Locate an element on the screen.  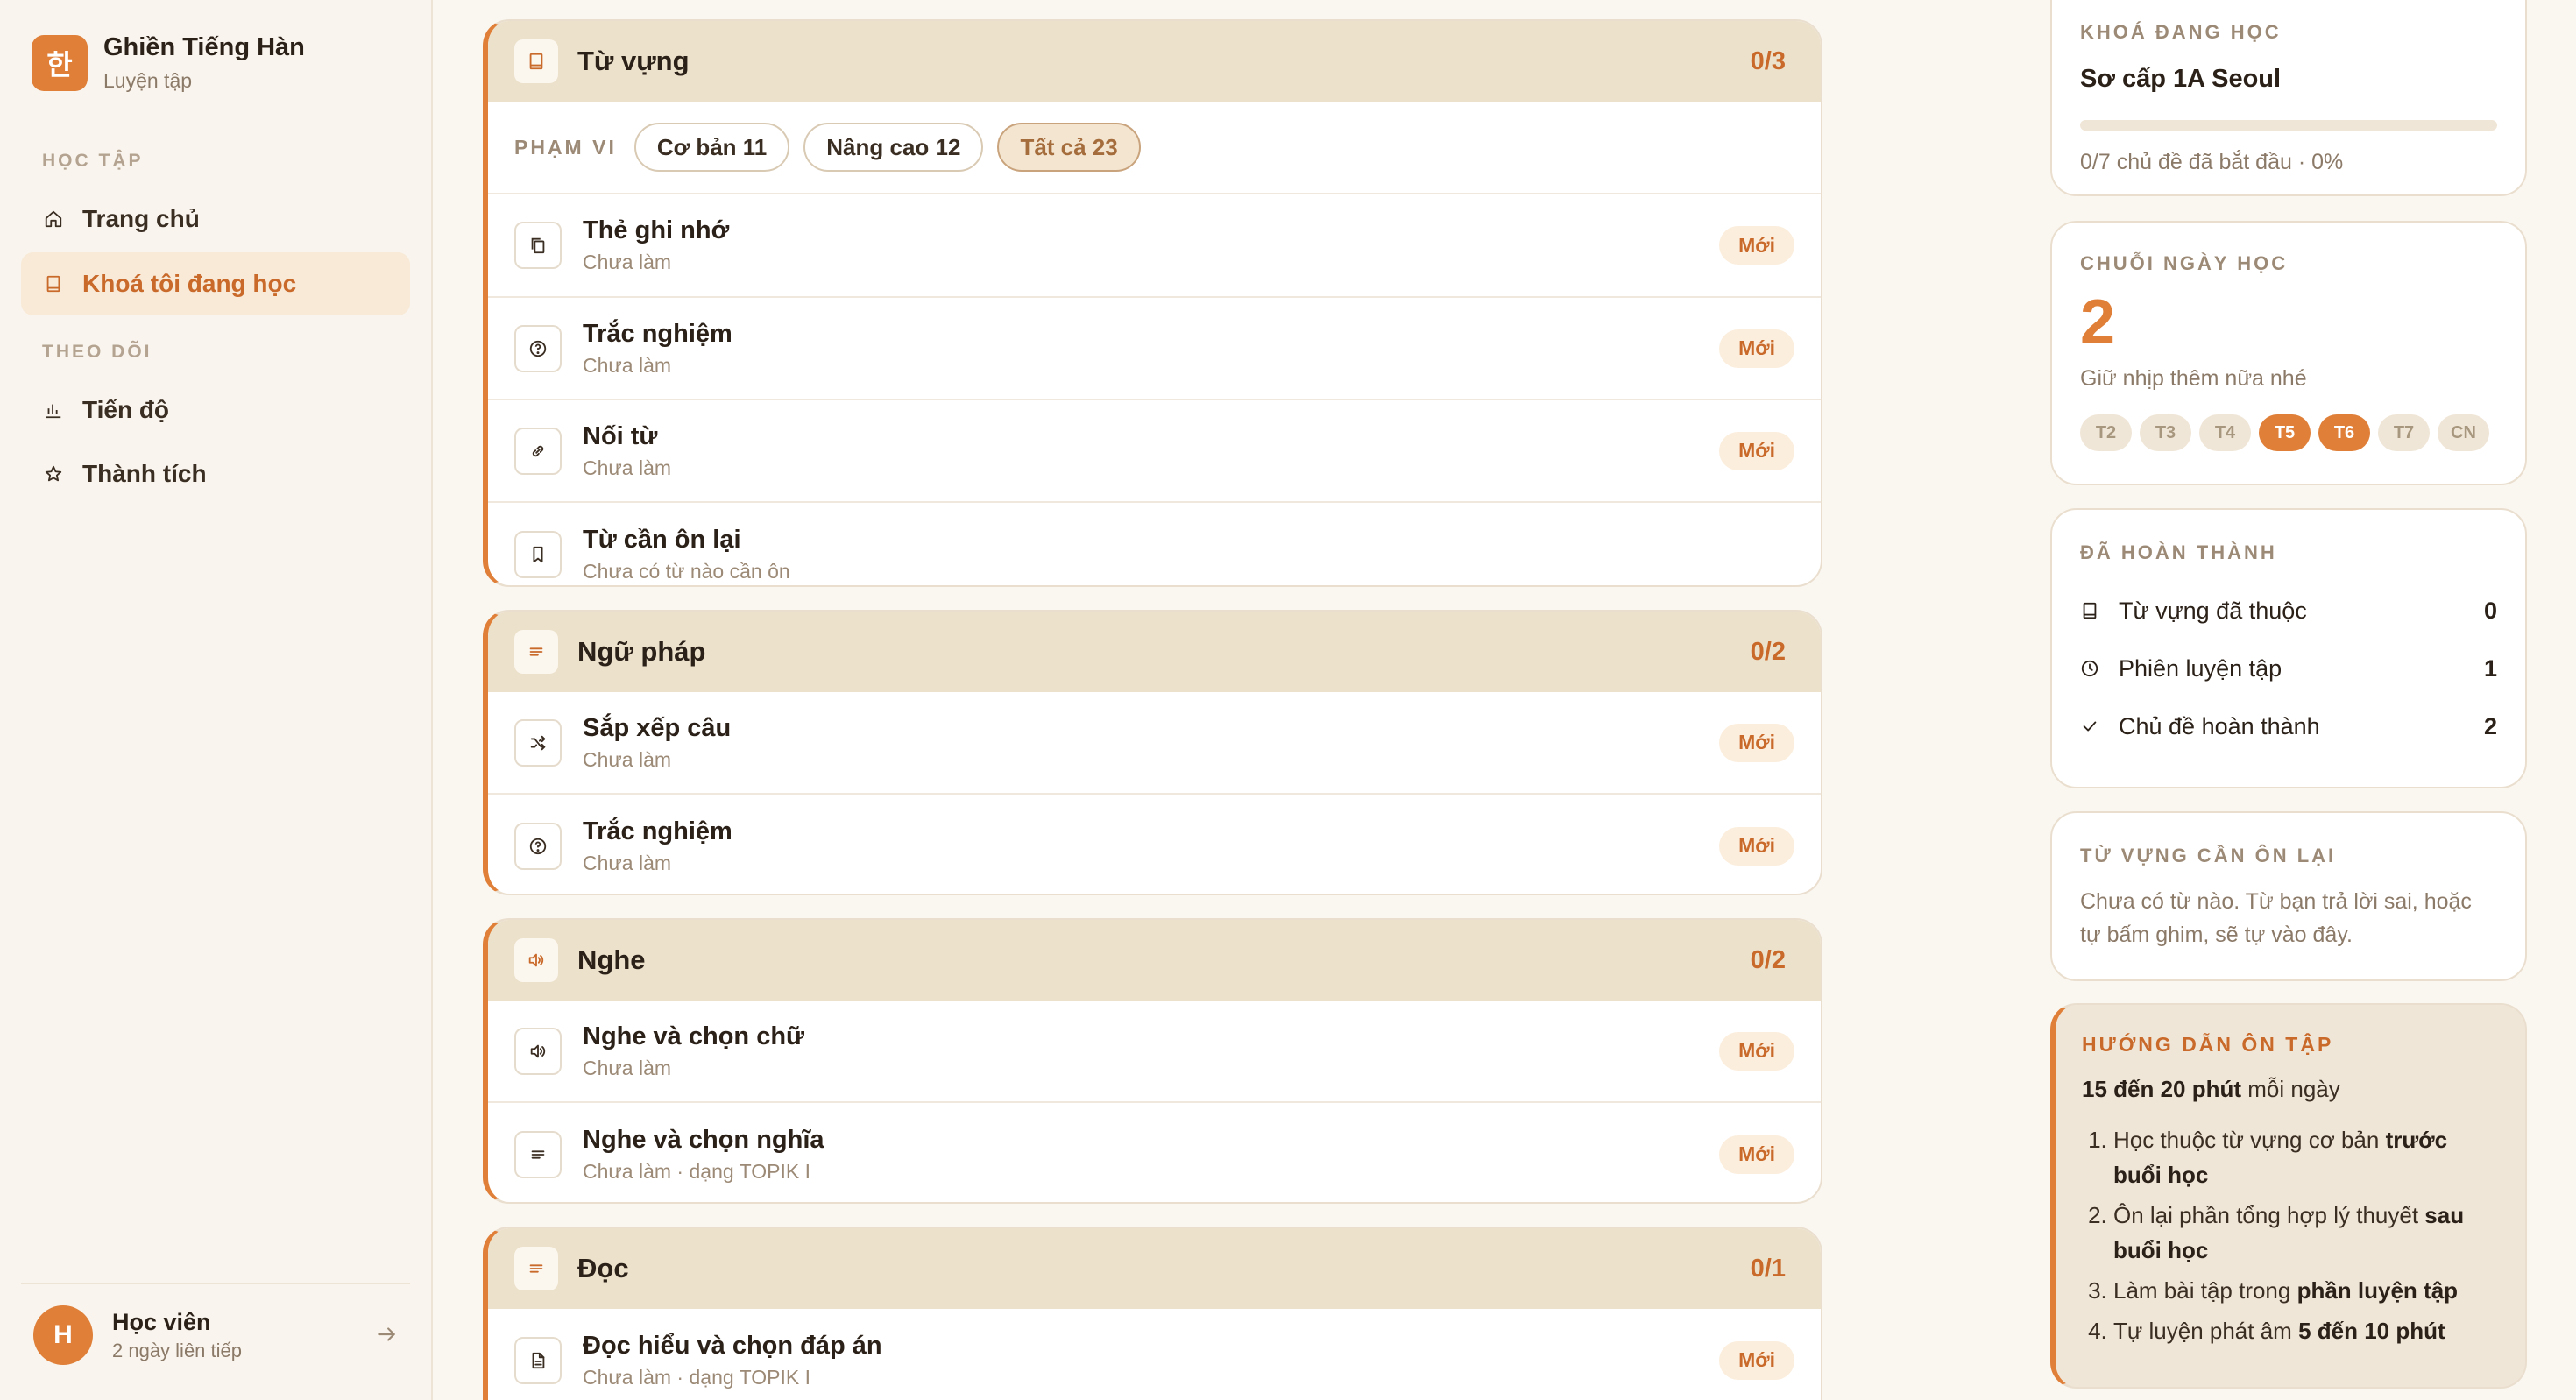
exercise-row-matching: Nối từ Chưa làm Mới is located at coordinates (1154, 451).